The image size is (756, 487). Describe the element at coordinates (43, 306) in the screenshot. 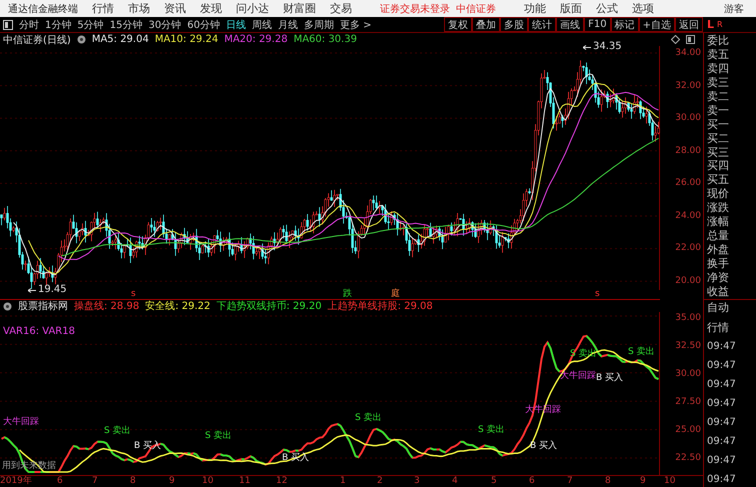

I see `indicator-name: 股票指标网` at that location.